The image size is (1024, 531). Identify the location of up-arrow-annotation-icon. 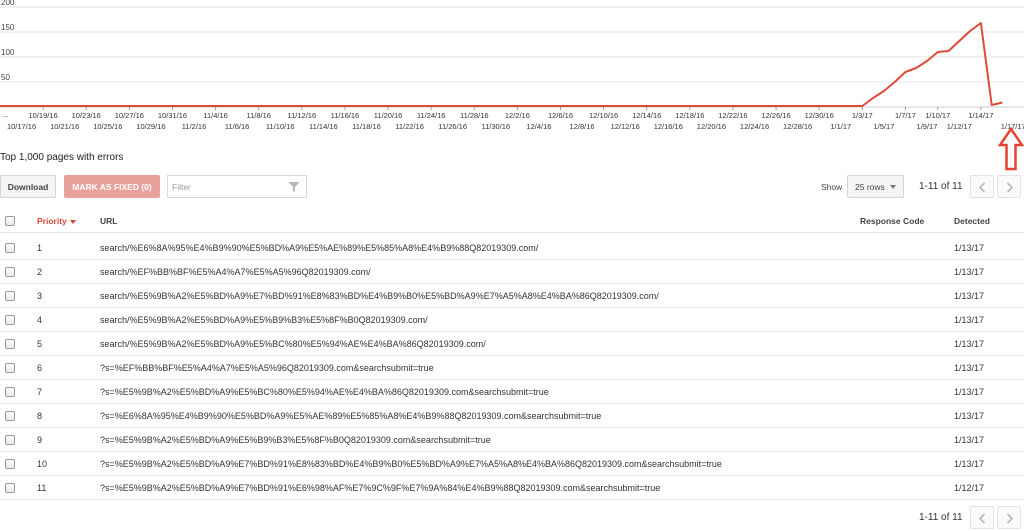
(1011, 149).